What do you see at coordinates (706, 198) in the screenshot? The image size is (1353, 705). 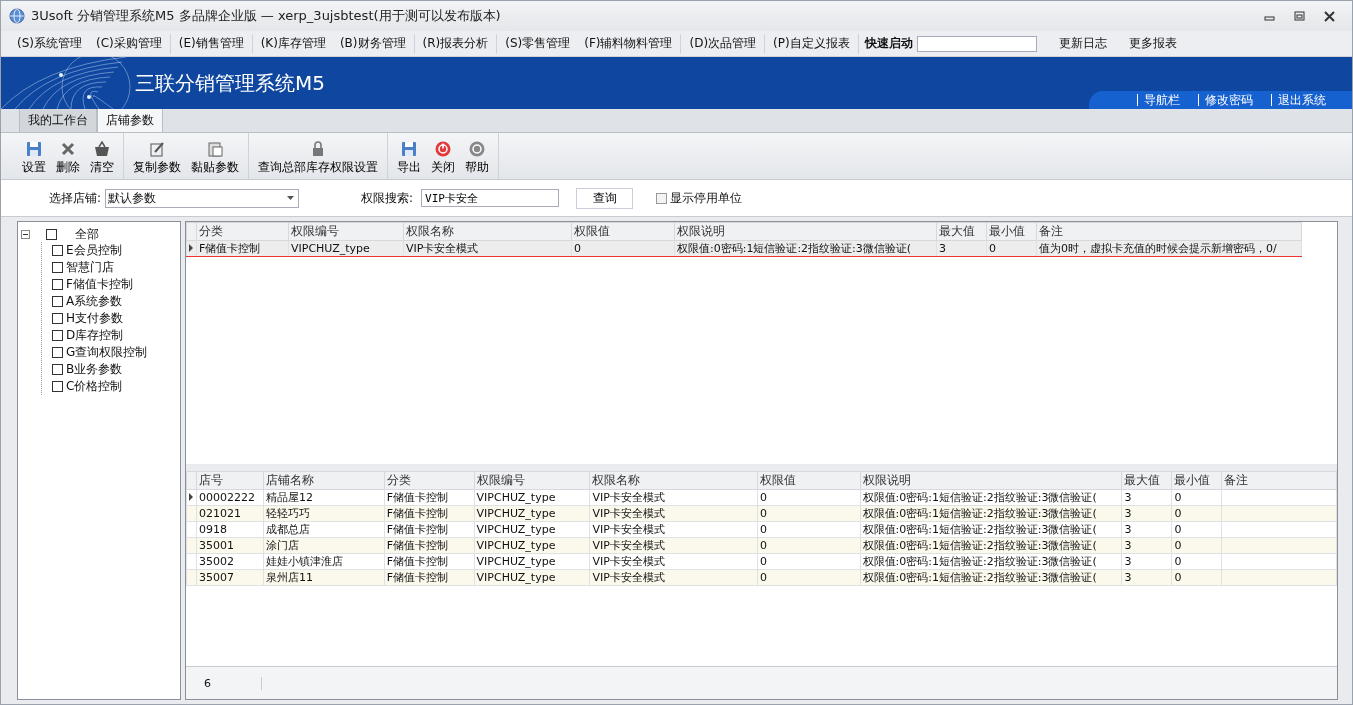 I see `checkbox-label: 显示停用单位` at bounding box center [706, 198].